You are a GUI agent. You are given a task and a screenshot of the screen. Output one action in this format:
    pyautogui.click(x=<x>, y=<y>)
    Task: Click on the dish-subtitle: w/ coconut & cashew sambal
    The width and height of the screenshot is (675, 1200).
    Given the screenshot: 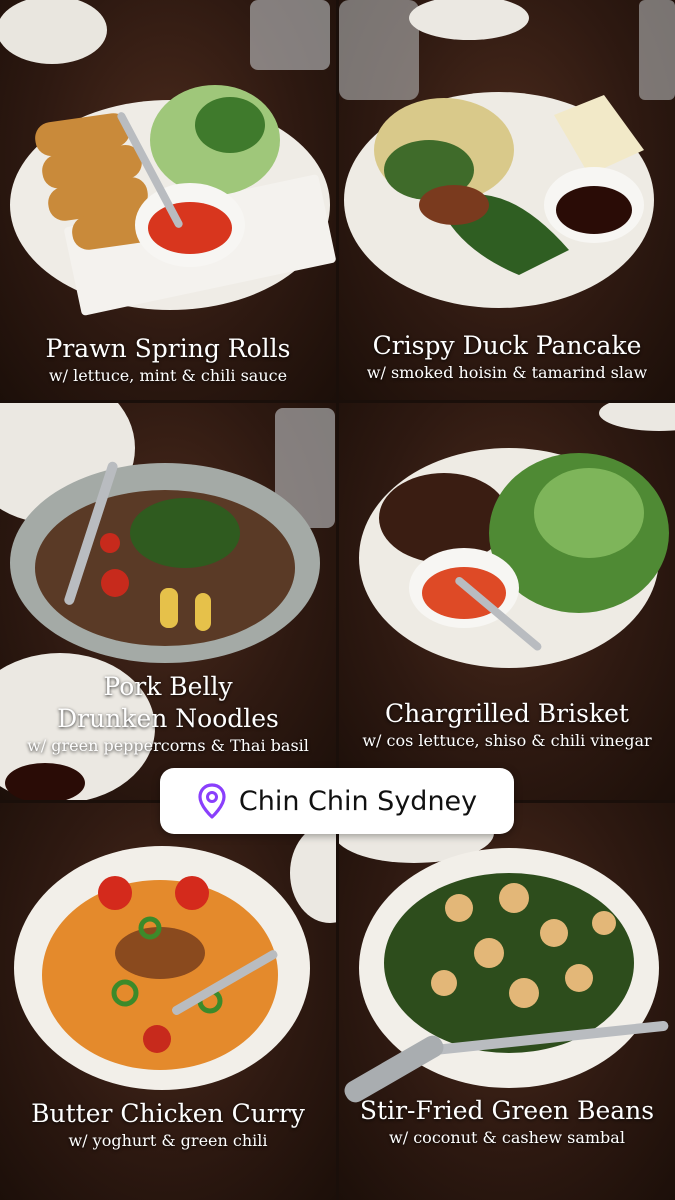 What is the action you would take?
    pyautogui.click(x=507, y=1137)
    